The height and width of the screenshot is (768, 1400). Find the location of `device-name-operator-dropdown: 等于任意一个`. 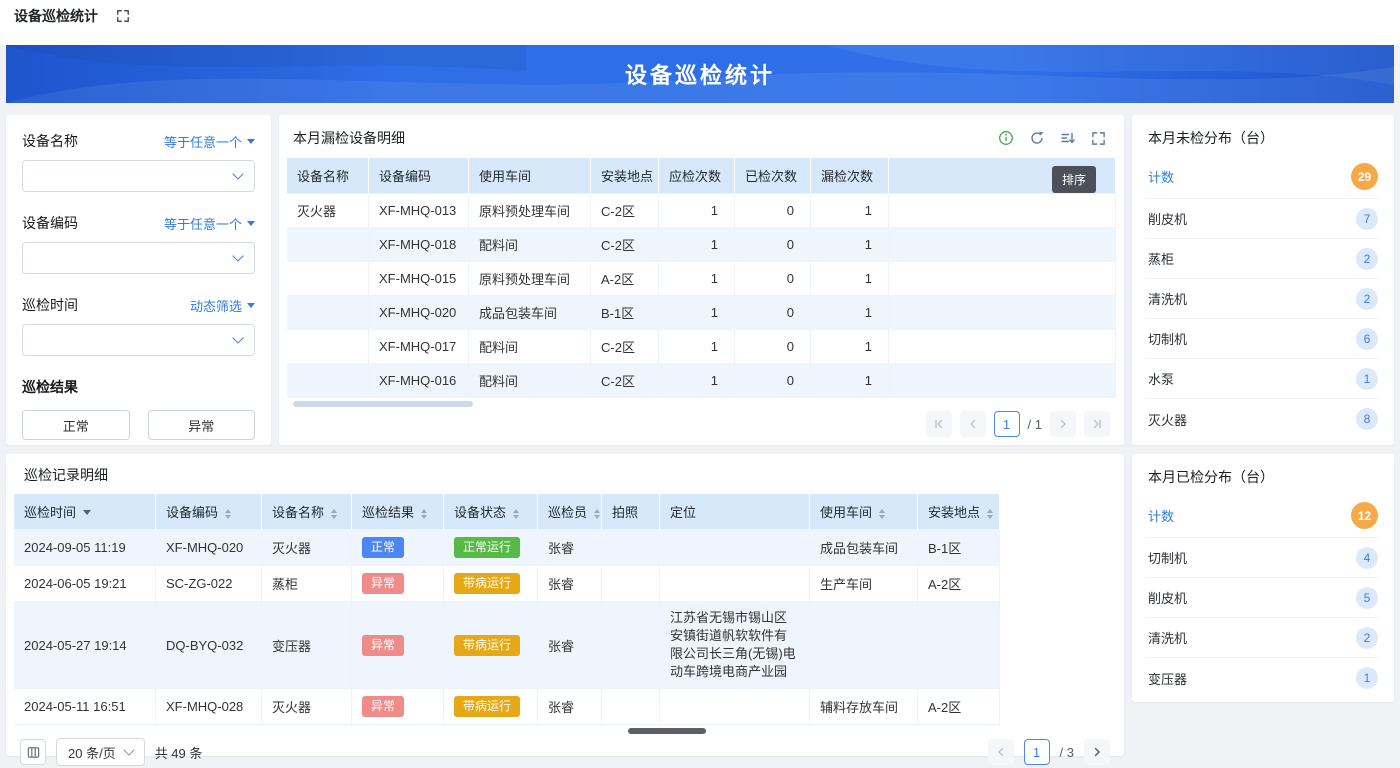

device-name-operator-dropdown: 等于任意一个 is located at coordinates (209, 141).